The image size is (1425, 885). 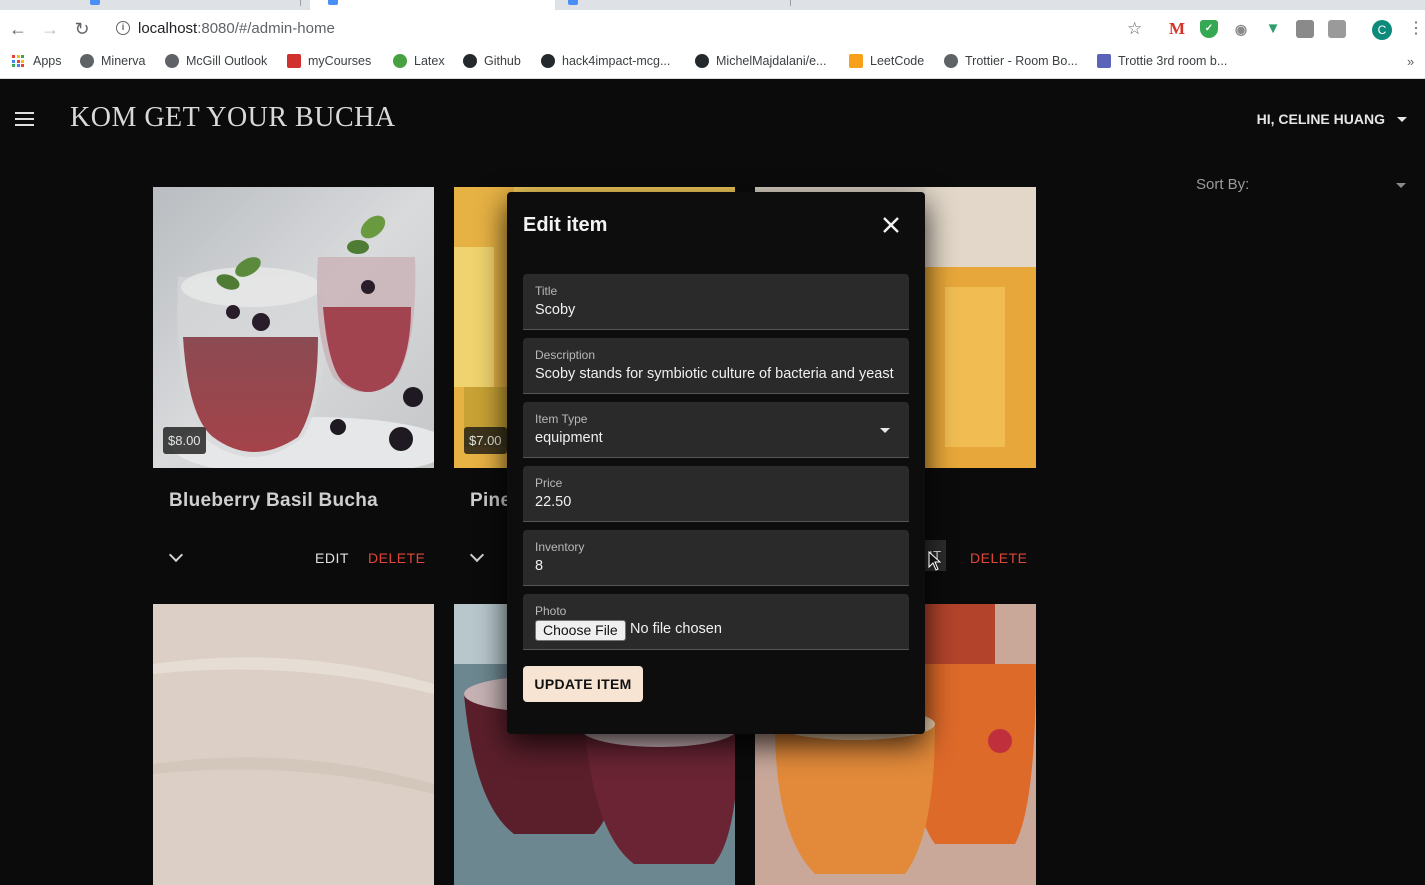 I want to click on title-input: Scoby, so click(x=716, y=310).